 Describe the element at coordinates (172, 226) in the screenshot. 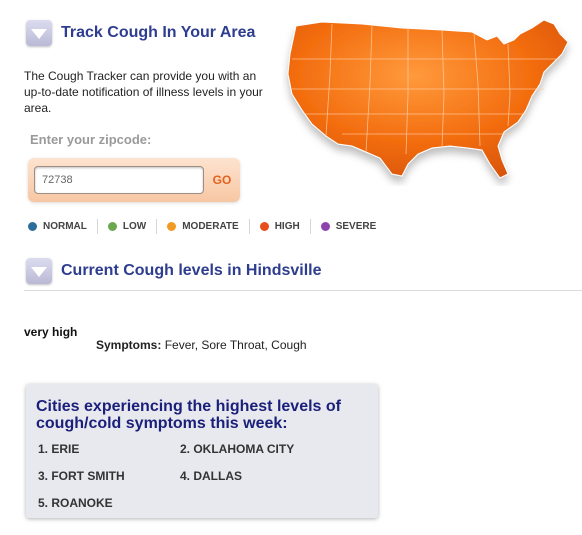

I see `moderate-dot-icon` at that location.